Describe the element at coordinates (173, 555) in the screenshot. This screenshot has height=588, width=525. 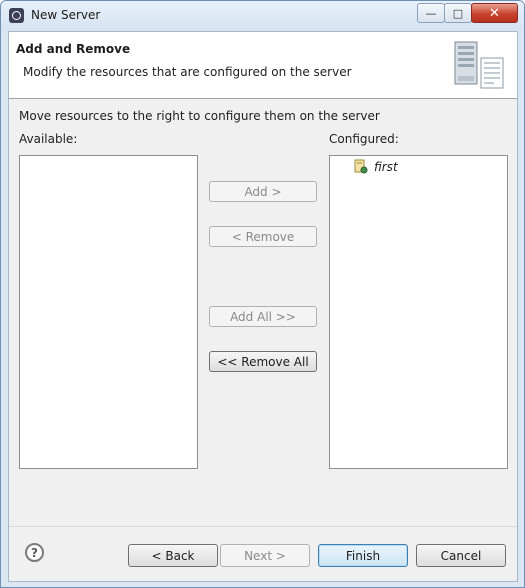
I see `back-button: < Back` at that location.